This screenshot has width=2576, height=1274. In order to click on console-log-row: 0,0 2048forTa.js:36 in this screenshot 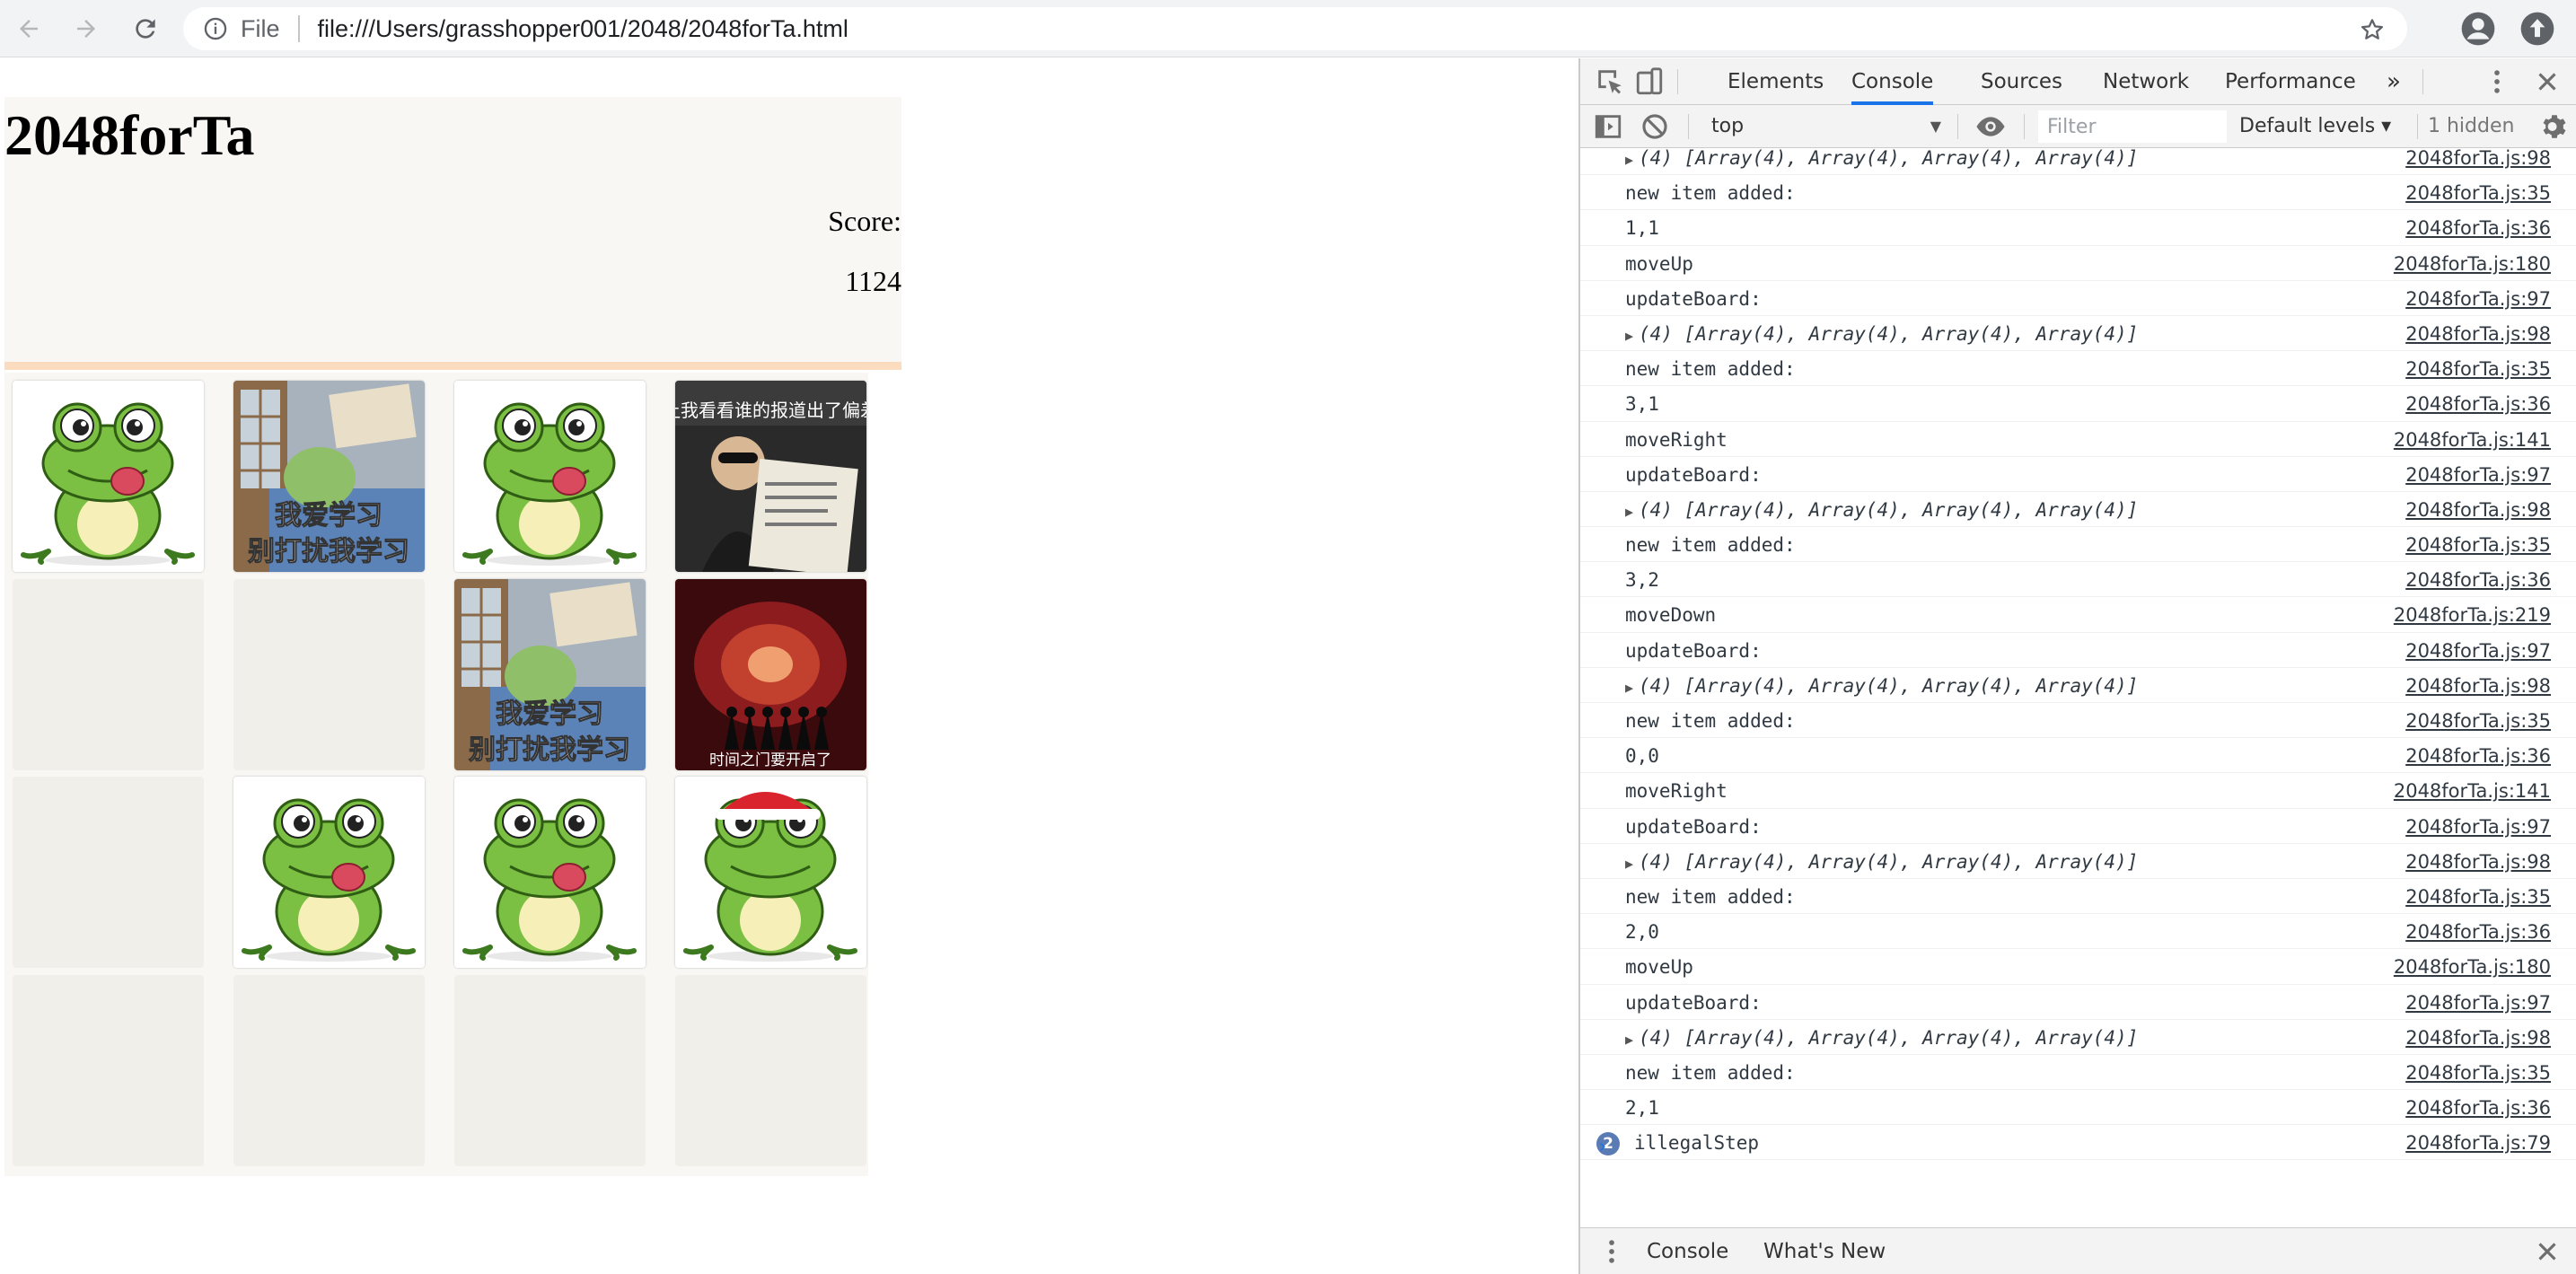, I will do `click(2078, 756)`.